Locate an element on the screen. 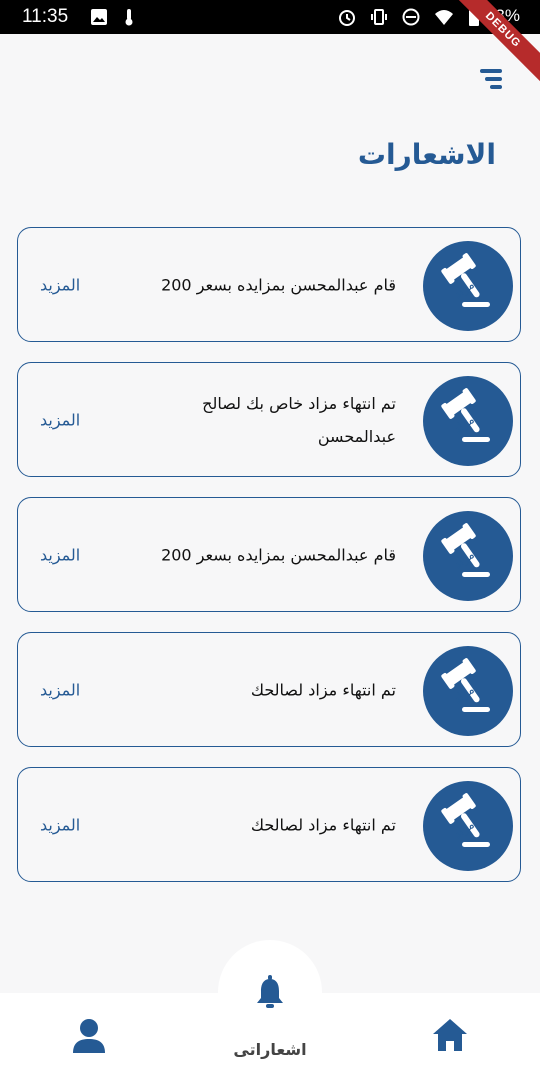 Image resolution: width=540 pixels, height=1080 pixels. status-time: 11:35 is located at coordinates (45, 16).